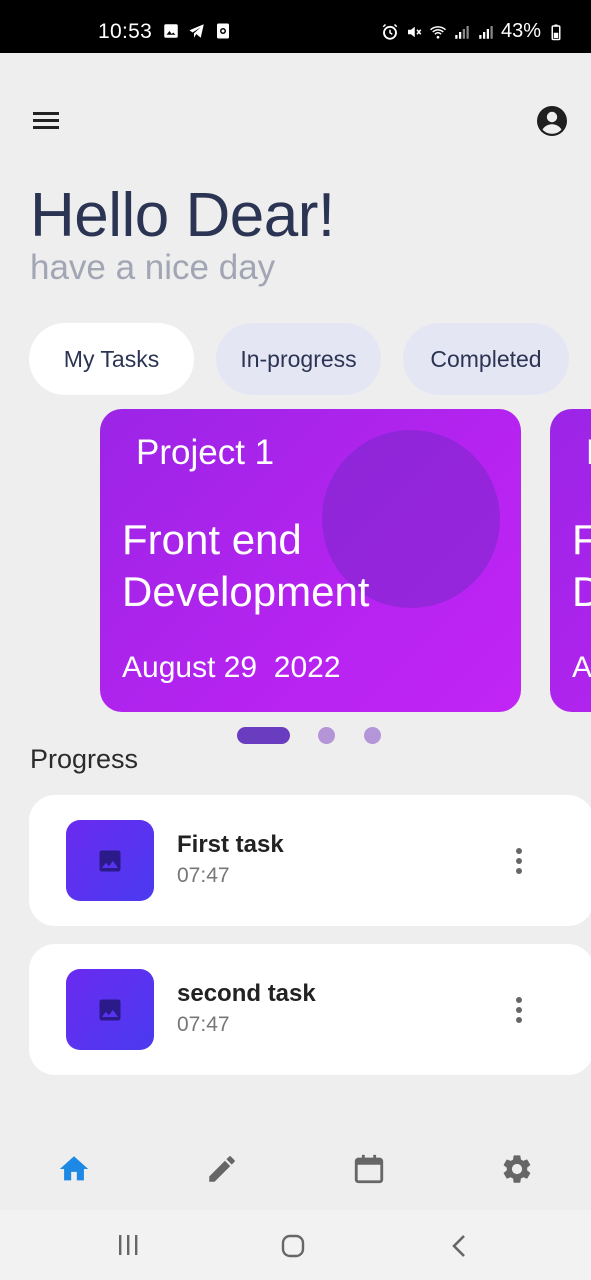  I want to click on hamburger-menu-icon, so click(46, 120).